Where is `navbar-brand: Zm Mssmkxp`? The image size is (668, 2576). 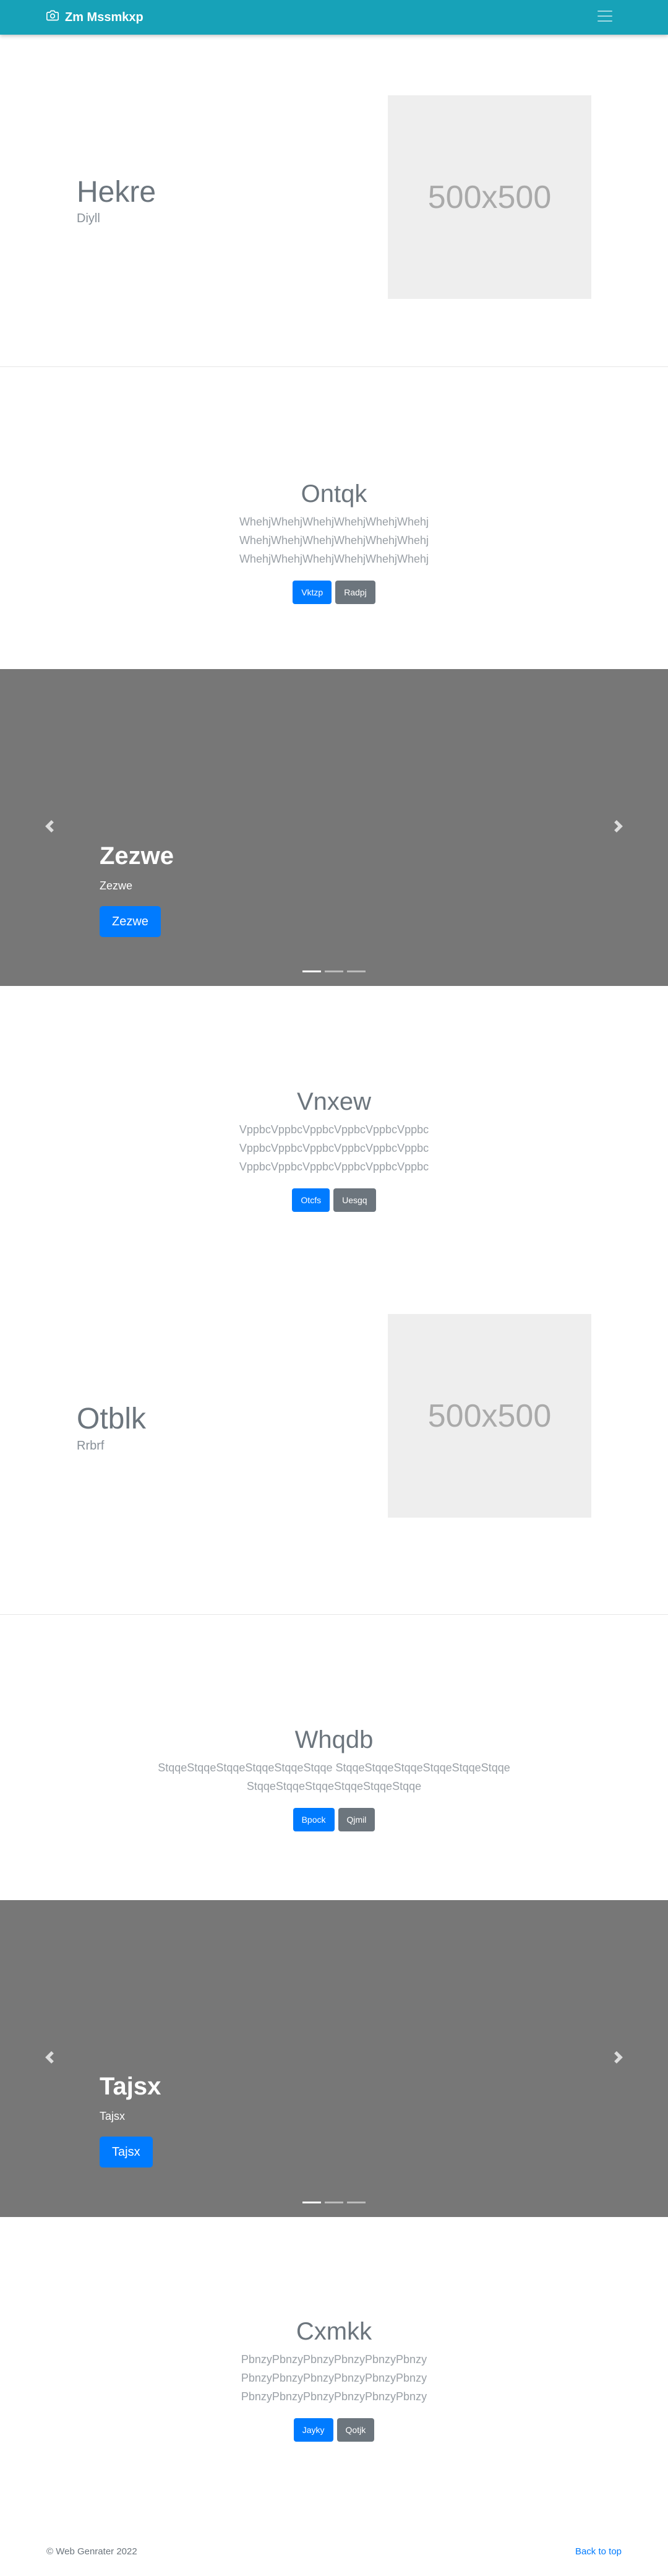
navbar-brand: Zm Mssmkxp is located at coordinates (94, 17).